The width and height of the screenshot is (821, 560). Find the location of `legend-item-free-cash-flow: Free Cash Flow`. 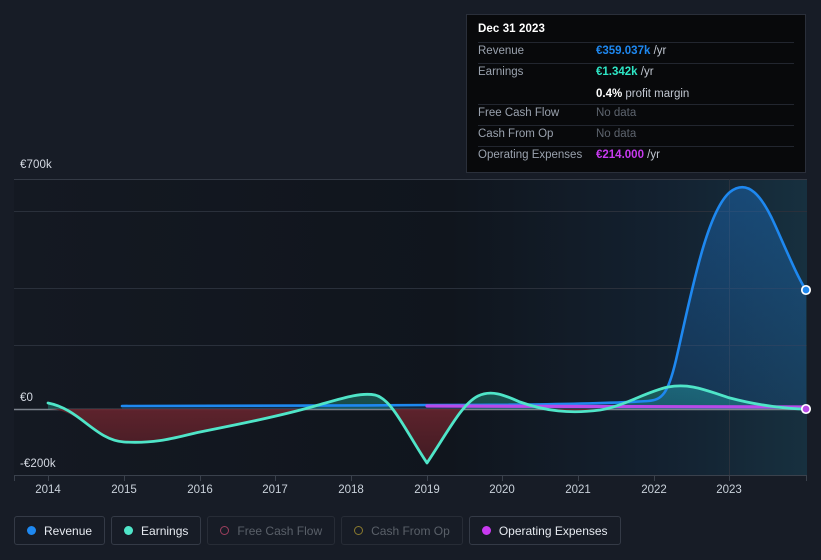

legend-item-free-cash-flow: Free Cash Flow is located at coordinates (271, 530).